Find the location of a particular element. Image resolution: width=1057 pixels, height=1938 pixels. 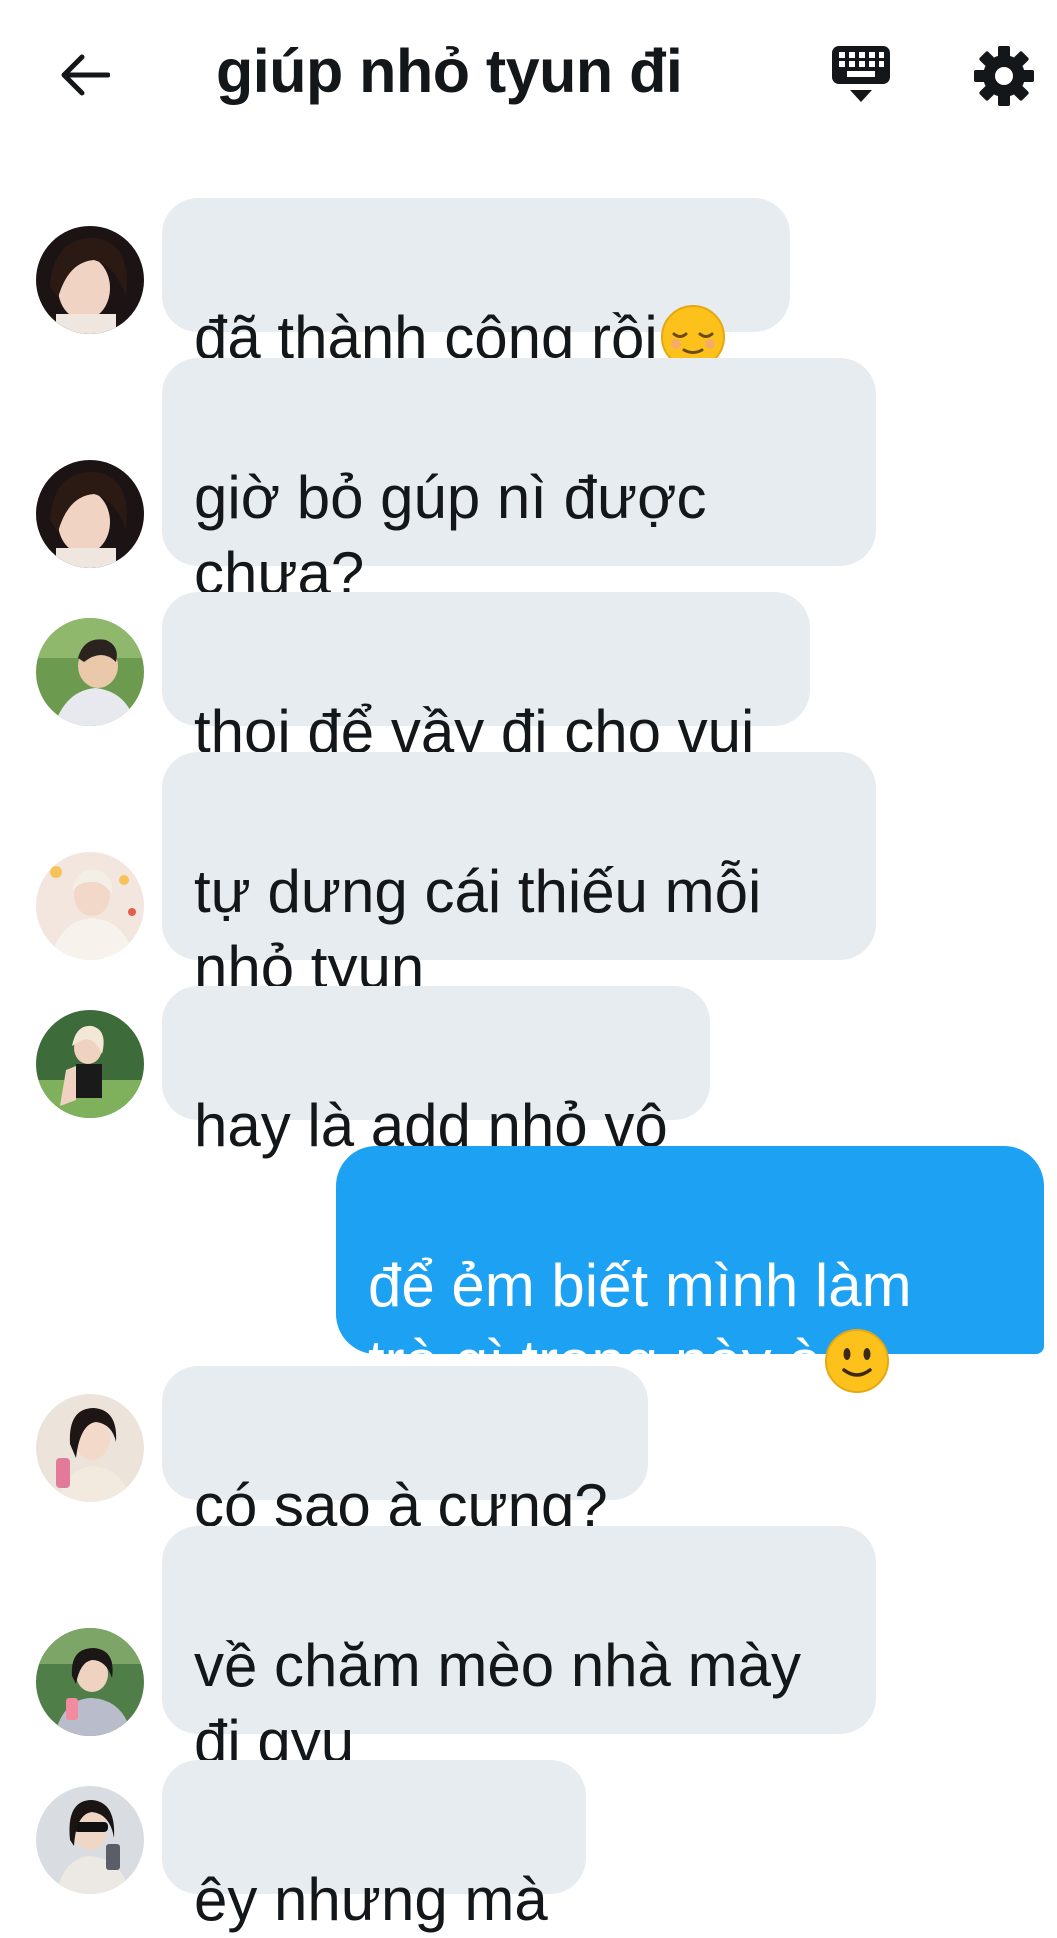

message-bubble: có sao à cưng? is located at coordinates (405, 1452).